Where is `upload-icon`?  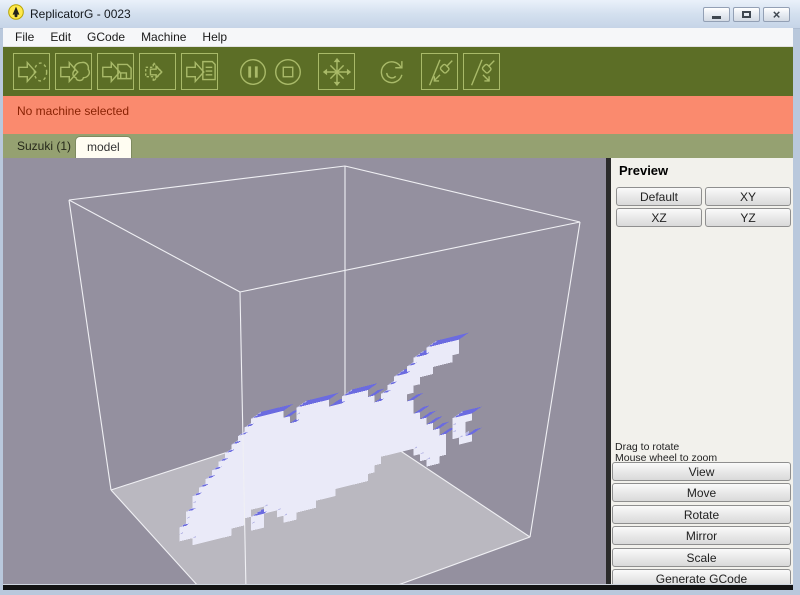 upload-icon is located at coordinates (158, 72).